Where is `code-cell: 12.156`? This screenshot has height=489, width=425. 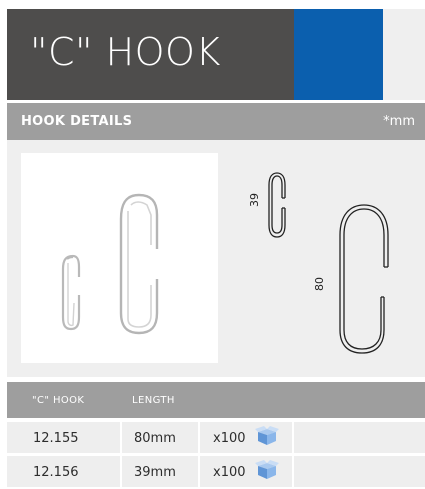
code-cell: 12.156 is located at coordinates (63, 471).